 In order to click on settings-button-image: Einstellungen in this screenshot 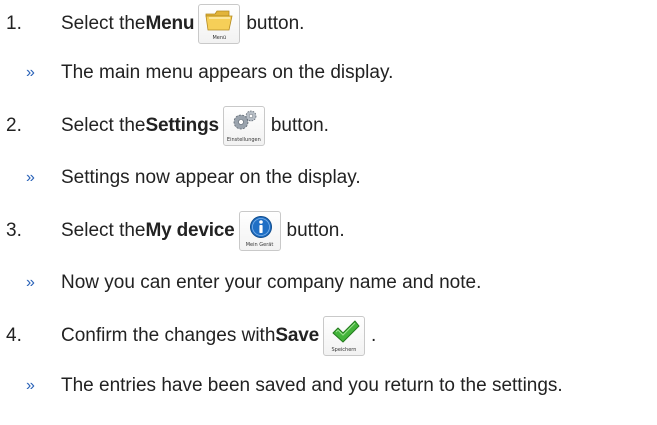, I will do `click(243, 126)`.